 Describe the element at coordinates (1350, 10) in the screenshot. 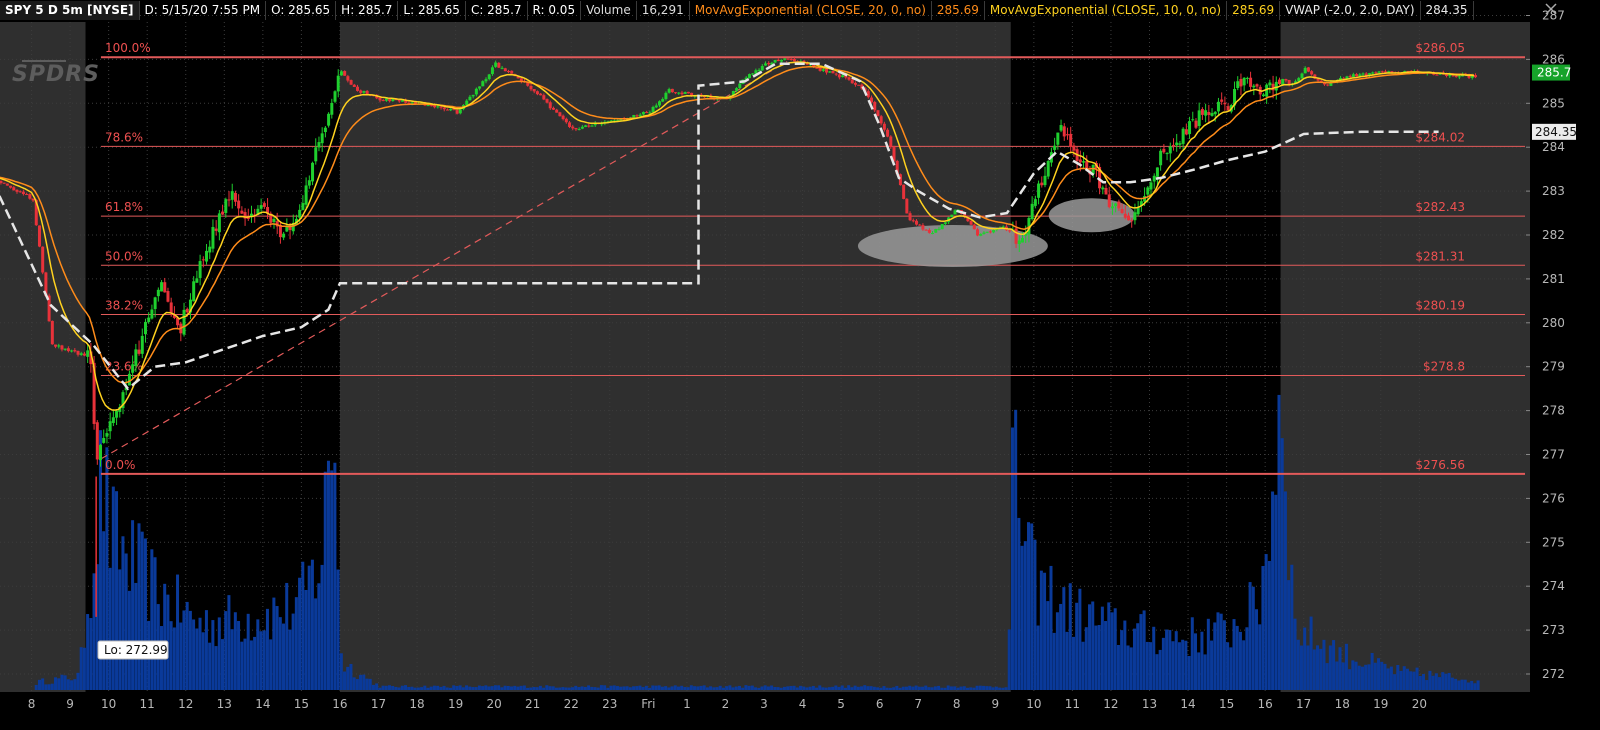

I see `vwap-label: VWAP (-2.0, 2.0, DAY)` at that location.